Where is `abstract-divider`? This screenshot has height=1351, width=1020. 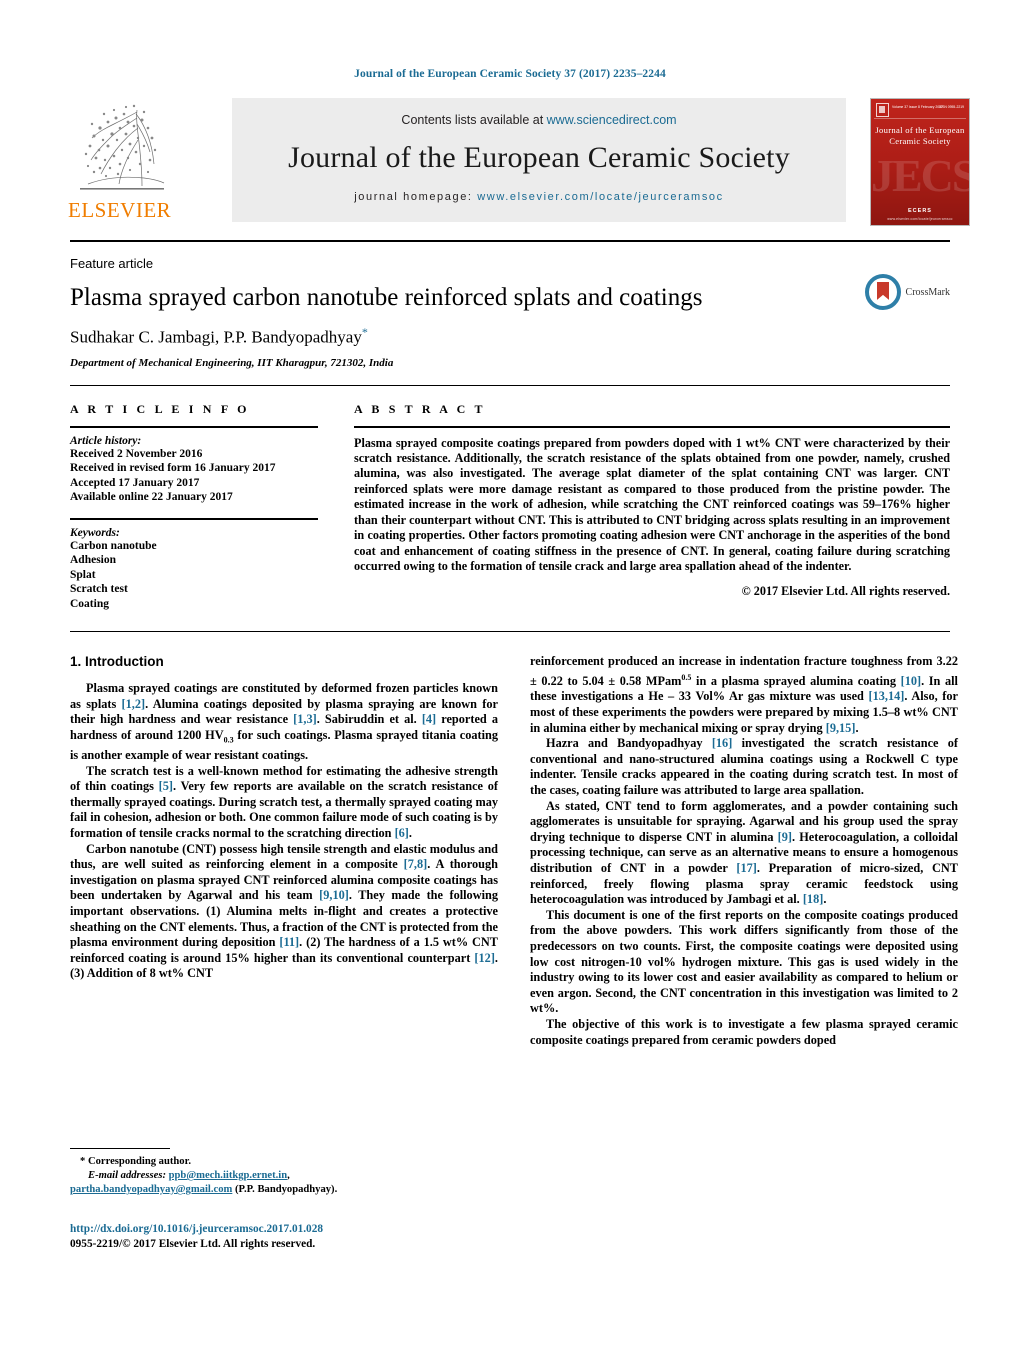 abstract-divider is located at coordinates (510, 632).